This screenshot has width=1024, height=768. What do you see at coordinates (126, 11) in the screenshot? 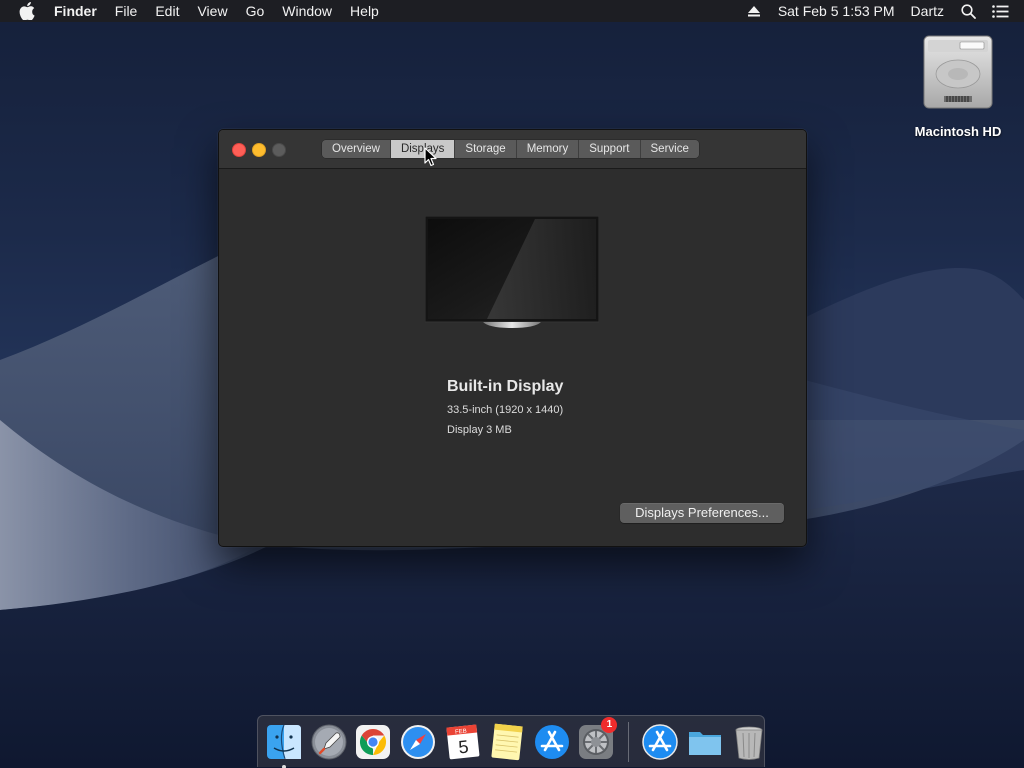
I see `menu-file: File` at bounding box center [126, 11].